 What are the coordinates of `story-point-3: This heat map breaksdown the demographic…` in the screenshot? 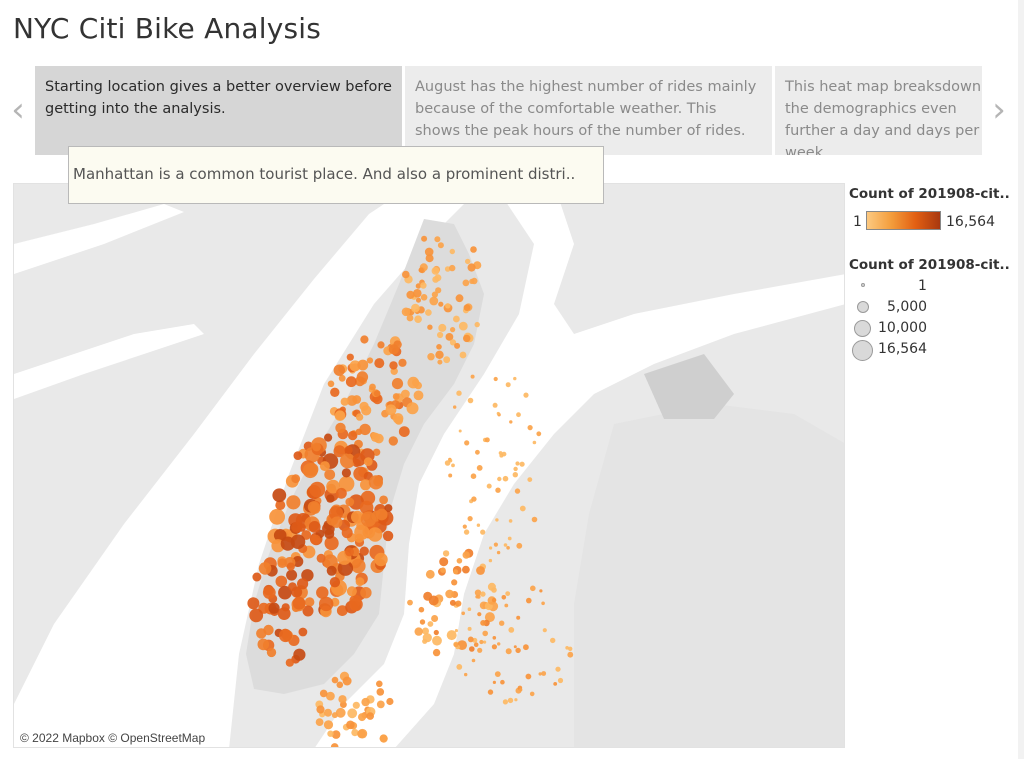 It's located at (878, 110).